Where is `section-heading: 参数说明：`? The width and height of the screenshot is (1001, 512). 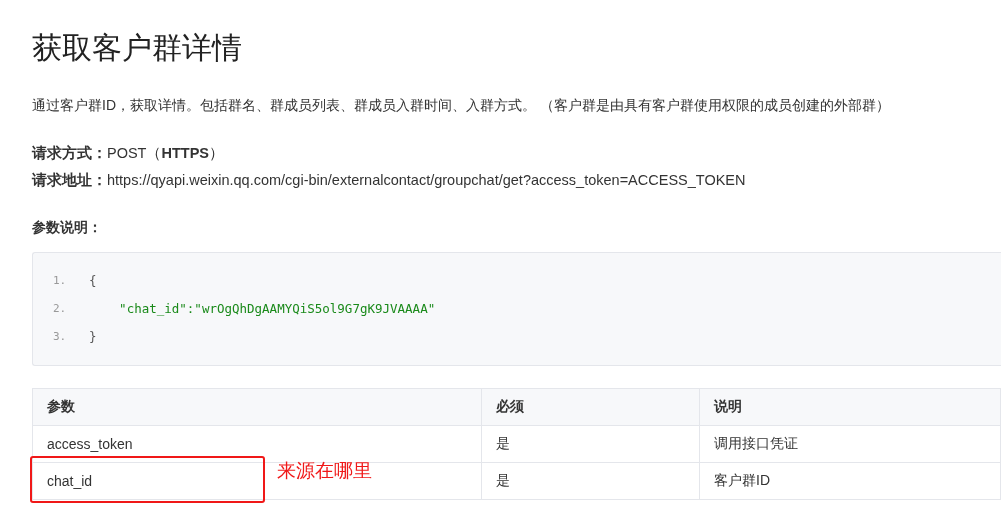
section-heading: 参数说明： is located at coordinates (67, 227).